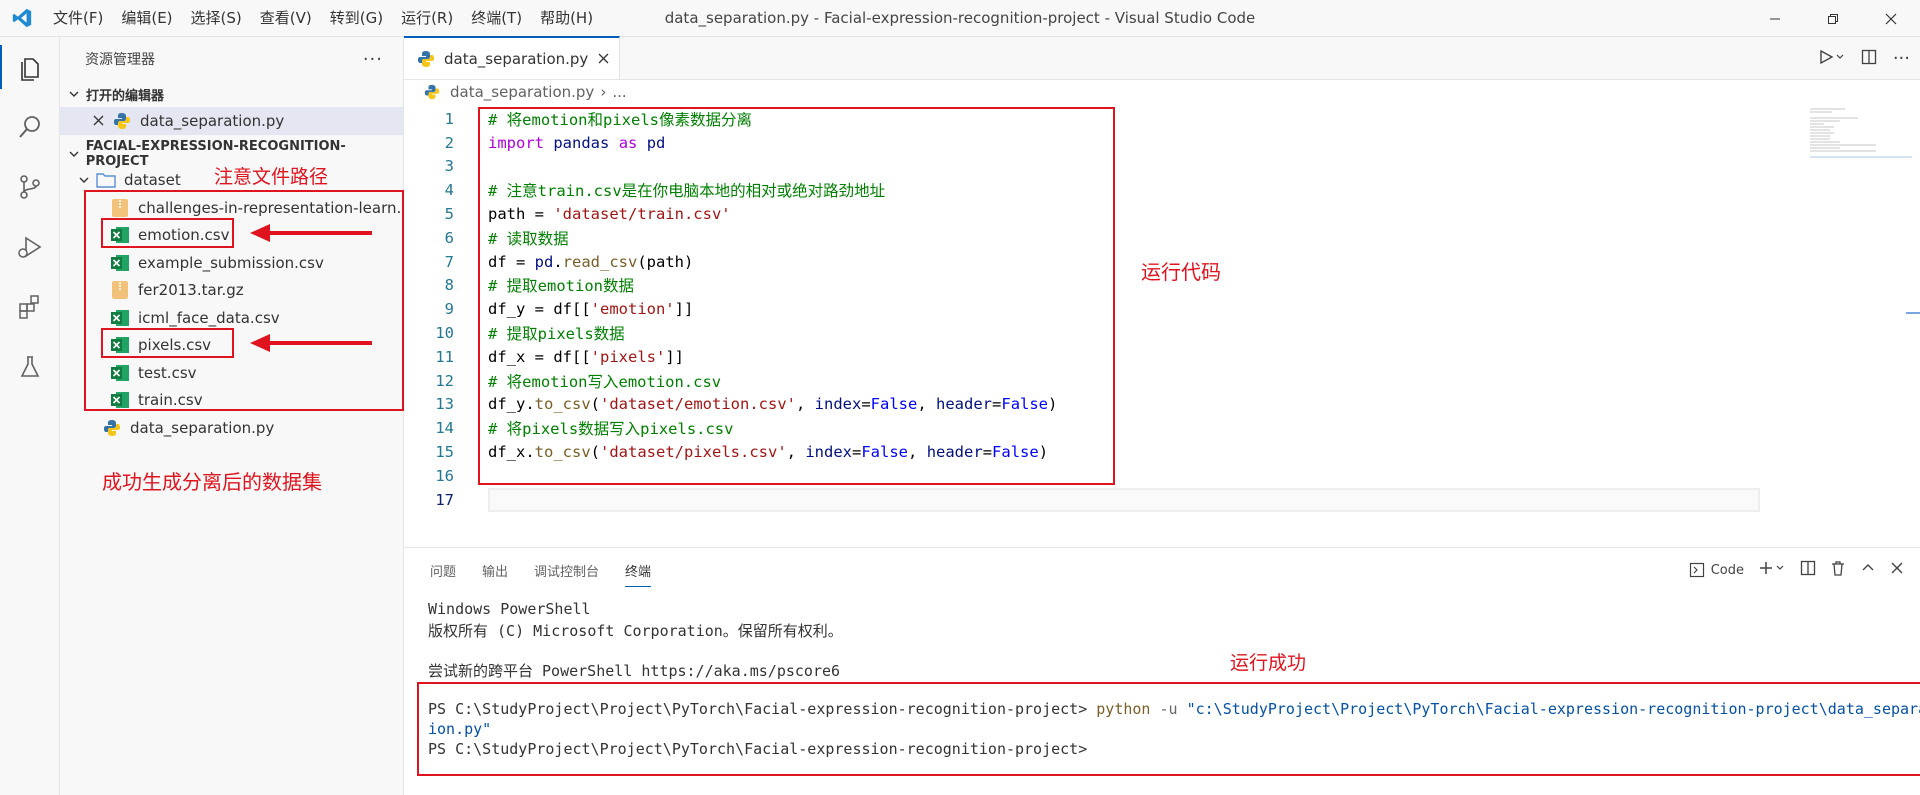 The image size is (1920, 795). What do you see at coordinates (356, 18) in the screenshot?
I see `menu-item: 转到(G)` at bounding box center [356, 18].